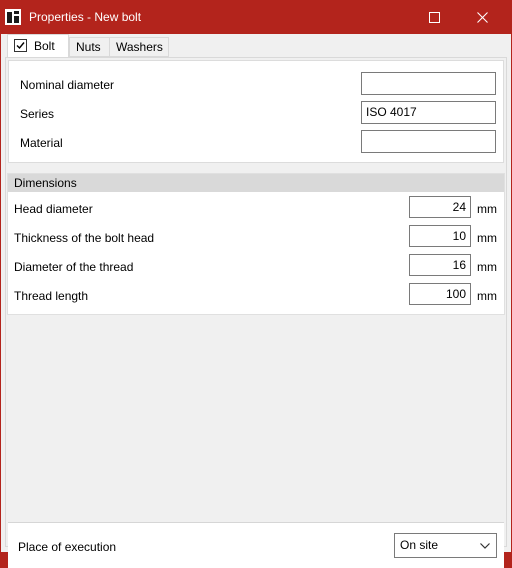  What do you see at coordinates (440, 236) in the screenshot?
I see `head-thickness-field: 10` at bounding box center [440, 236].